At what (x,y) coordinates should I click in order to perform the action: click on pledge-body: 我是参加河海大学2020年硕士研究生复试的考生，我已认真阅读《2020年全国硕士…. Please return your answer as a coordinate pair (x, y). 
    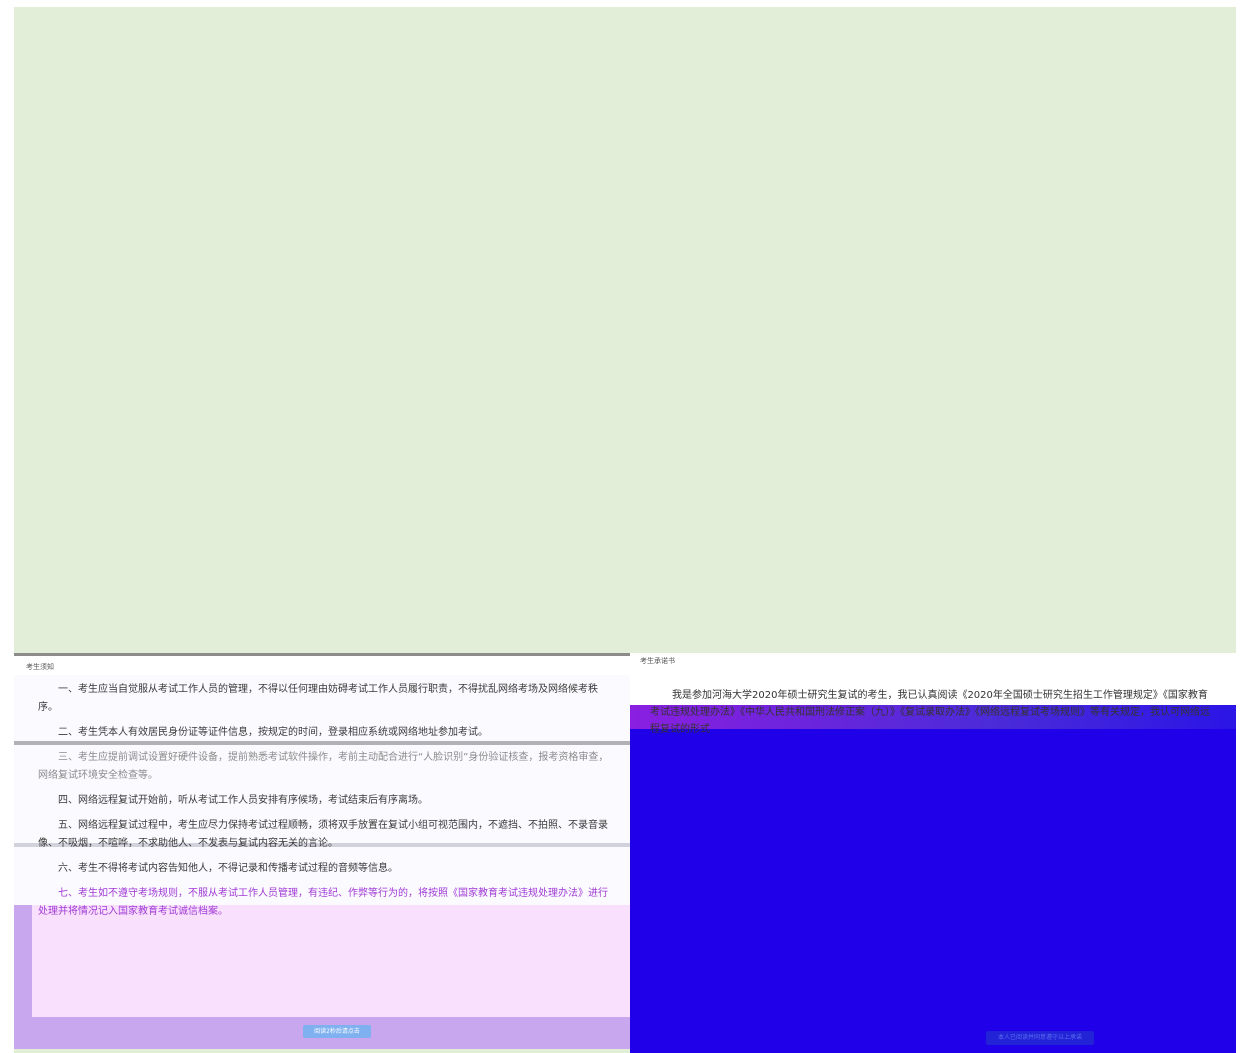
    Looking at the image, I should click on (933, 712).